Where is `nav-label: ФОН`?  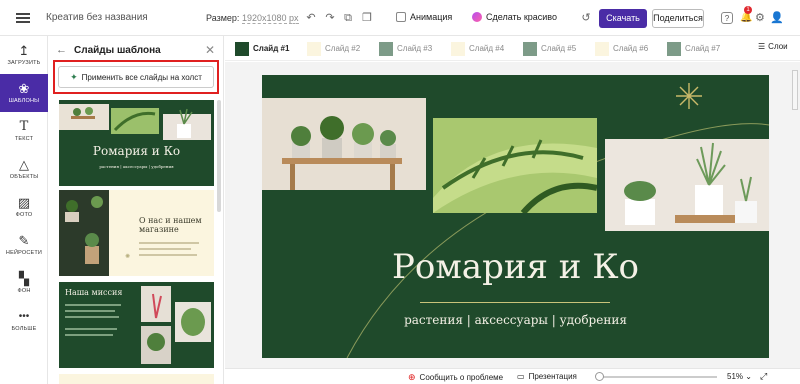 nav-label: ФОН is located at coordinates (24, 291).